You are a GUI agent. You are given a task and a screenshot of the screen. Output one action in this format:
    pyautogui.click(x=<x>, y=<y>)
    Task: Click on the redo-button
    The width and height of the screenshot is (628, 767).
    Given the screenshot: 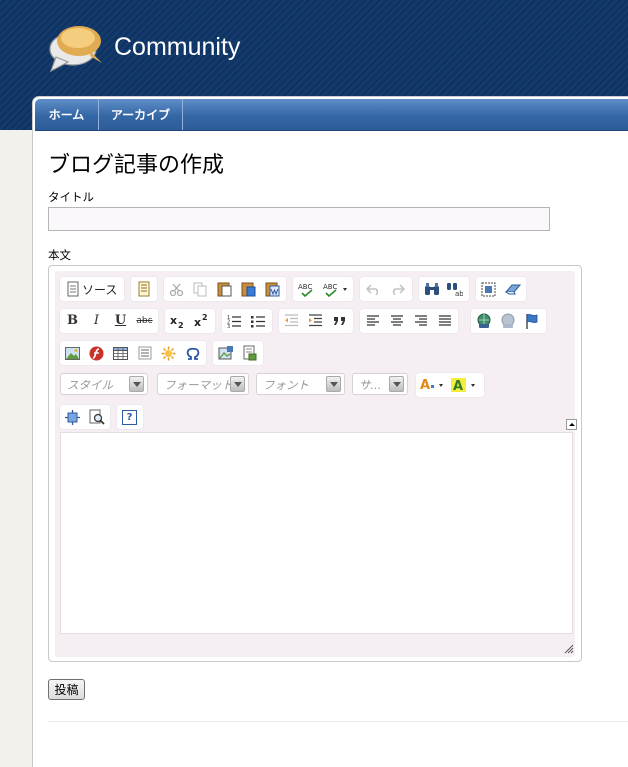 What is the action you would take?
    pyautogui.click(x=397, y=289)
    